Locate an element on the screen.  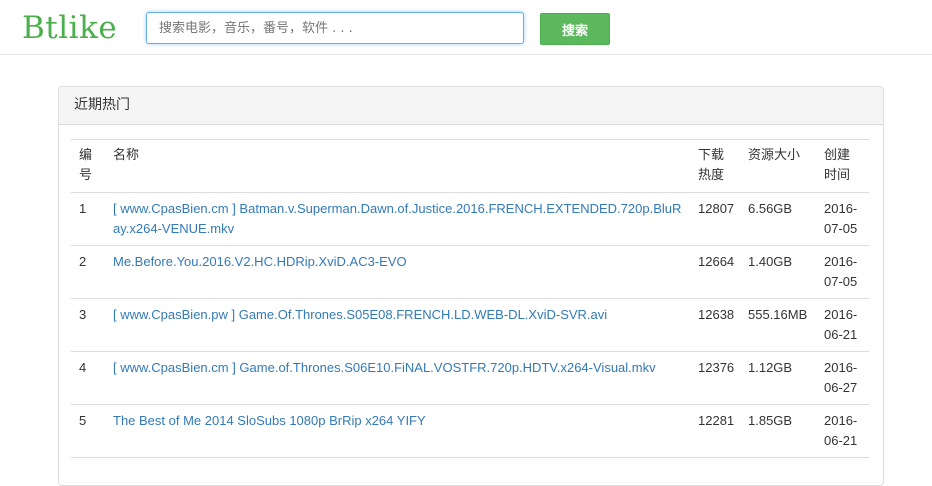
resource-size: 1.85GB is located at coordinates (778, 431).